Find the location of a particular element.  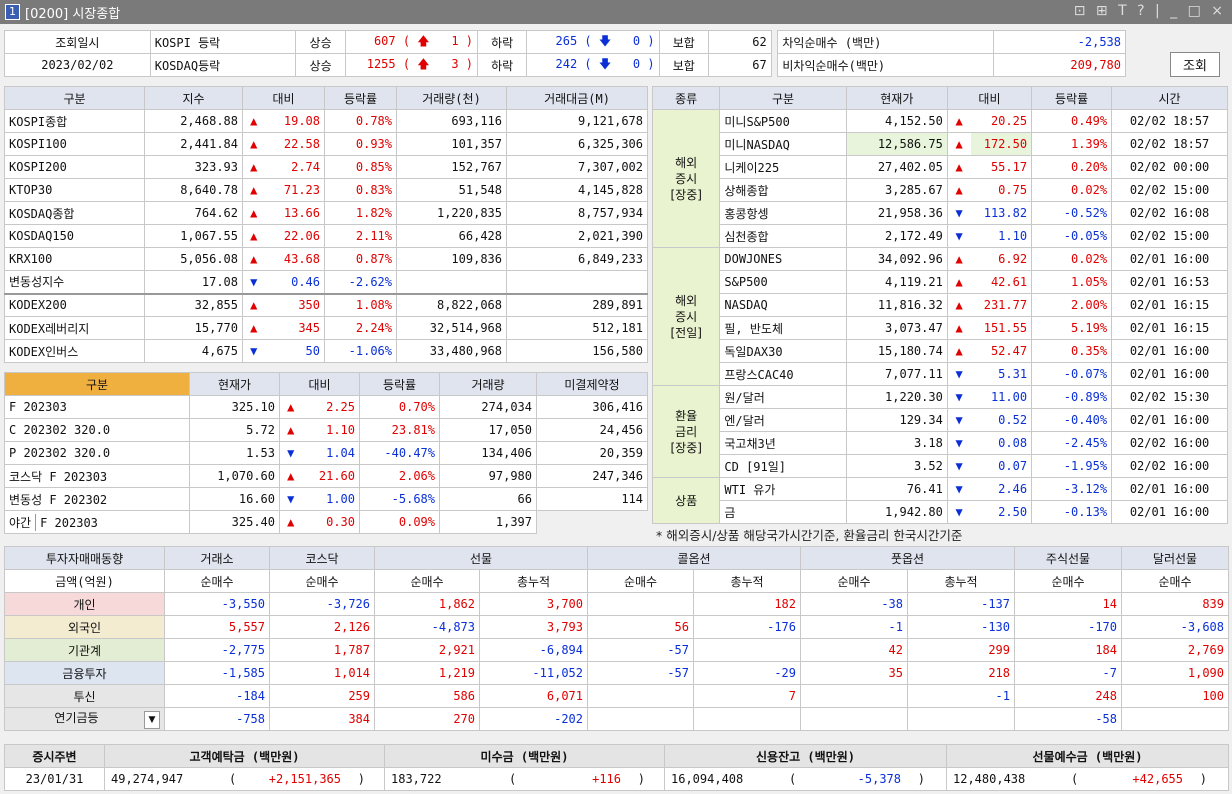

futures-change: 1.04 is located at coordinates (330, 453).